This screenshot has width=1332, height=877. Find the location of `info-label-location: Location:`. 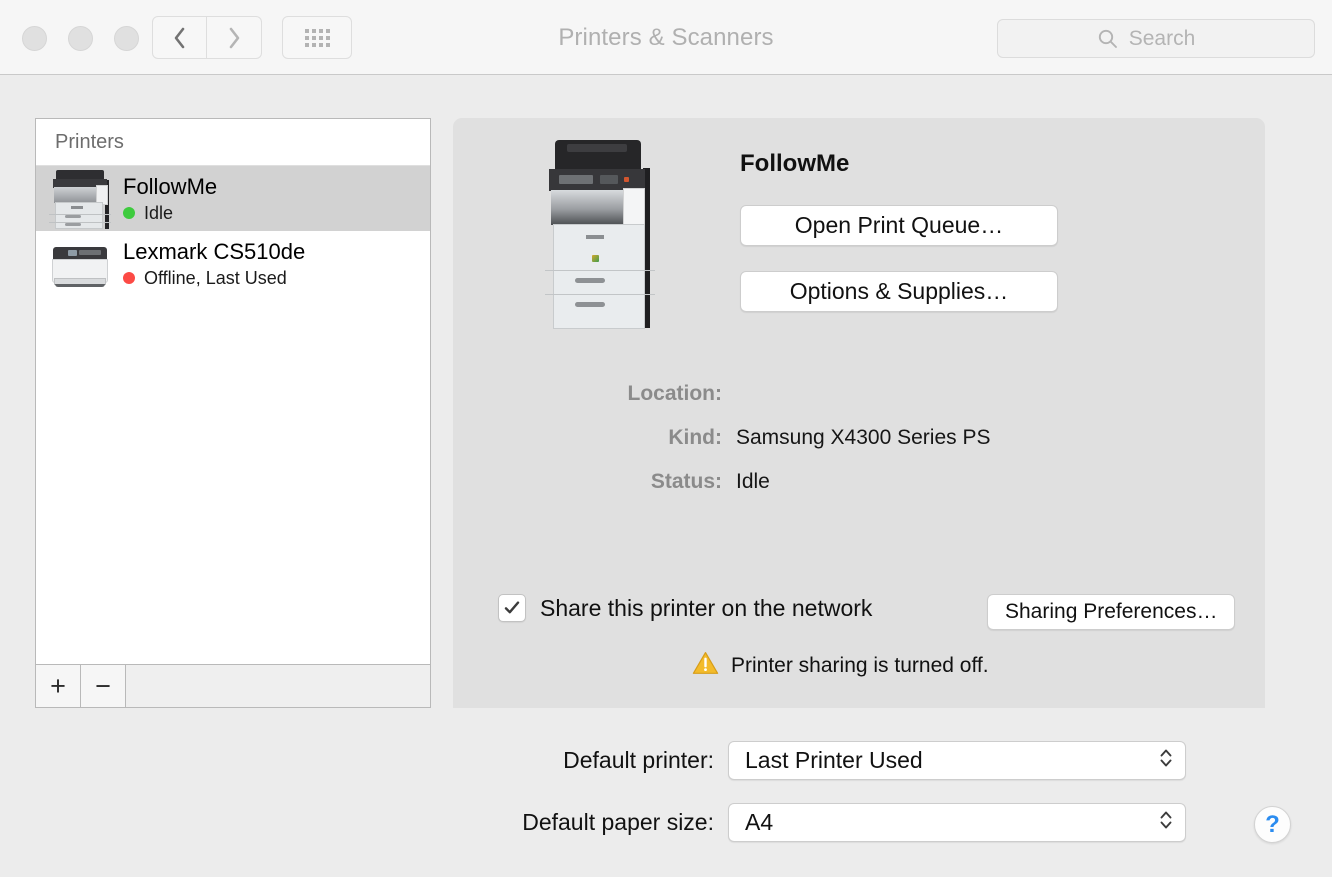

info-label-location: Location: is located at coordinates (675, 393).